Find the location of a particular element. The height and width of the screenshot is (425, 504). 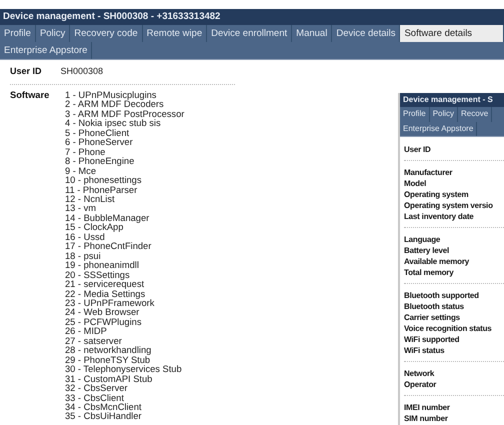

field-label: Voice recognition status is located at coordinates (448, 328).